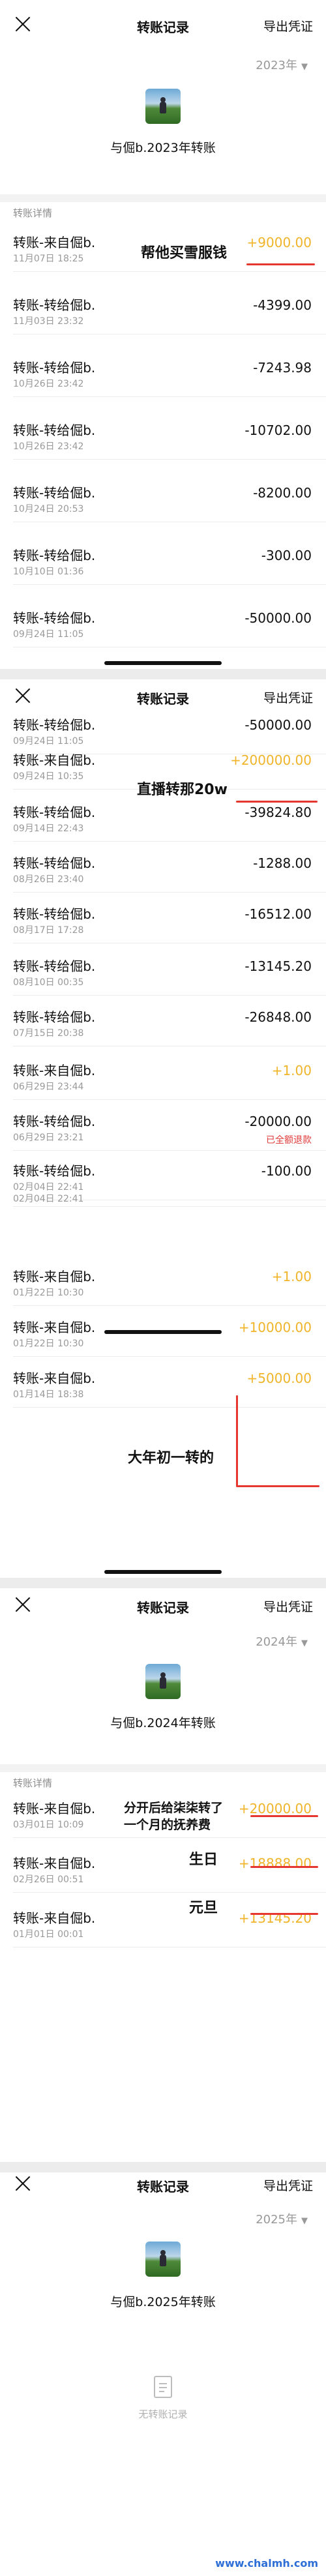 Image resolution: width=326 pixels, height=2576 pixels. Describe the element at coordinates (275, 1863) in the screenshot. I see `transaction-amount: +18888.00` at that location.